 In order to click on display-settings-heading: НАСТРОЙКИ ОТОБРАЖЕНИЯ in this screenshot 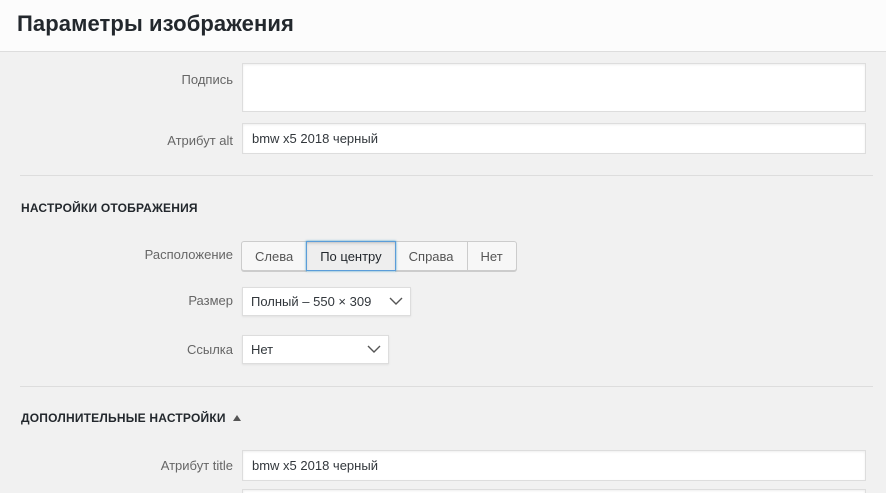, I will do `click(109, 208)`.